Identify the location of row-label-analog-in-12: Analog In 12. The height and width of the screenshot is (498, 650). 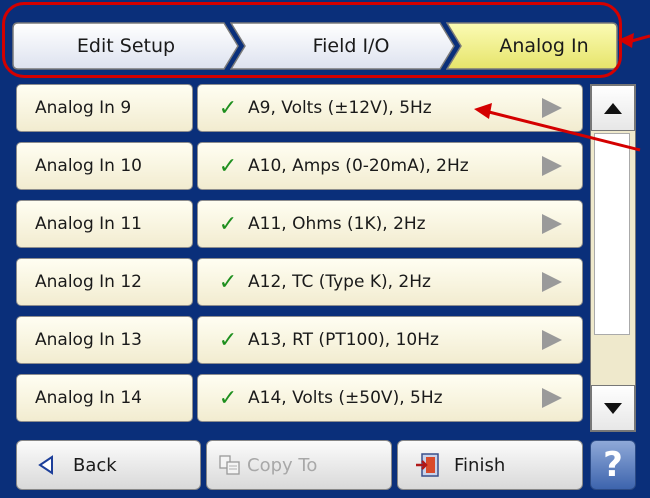
(104, 282).